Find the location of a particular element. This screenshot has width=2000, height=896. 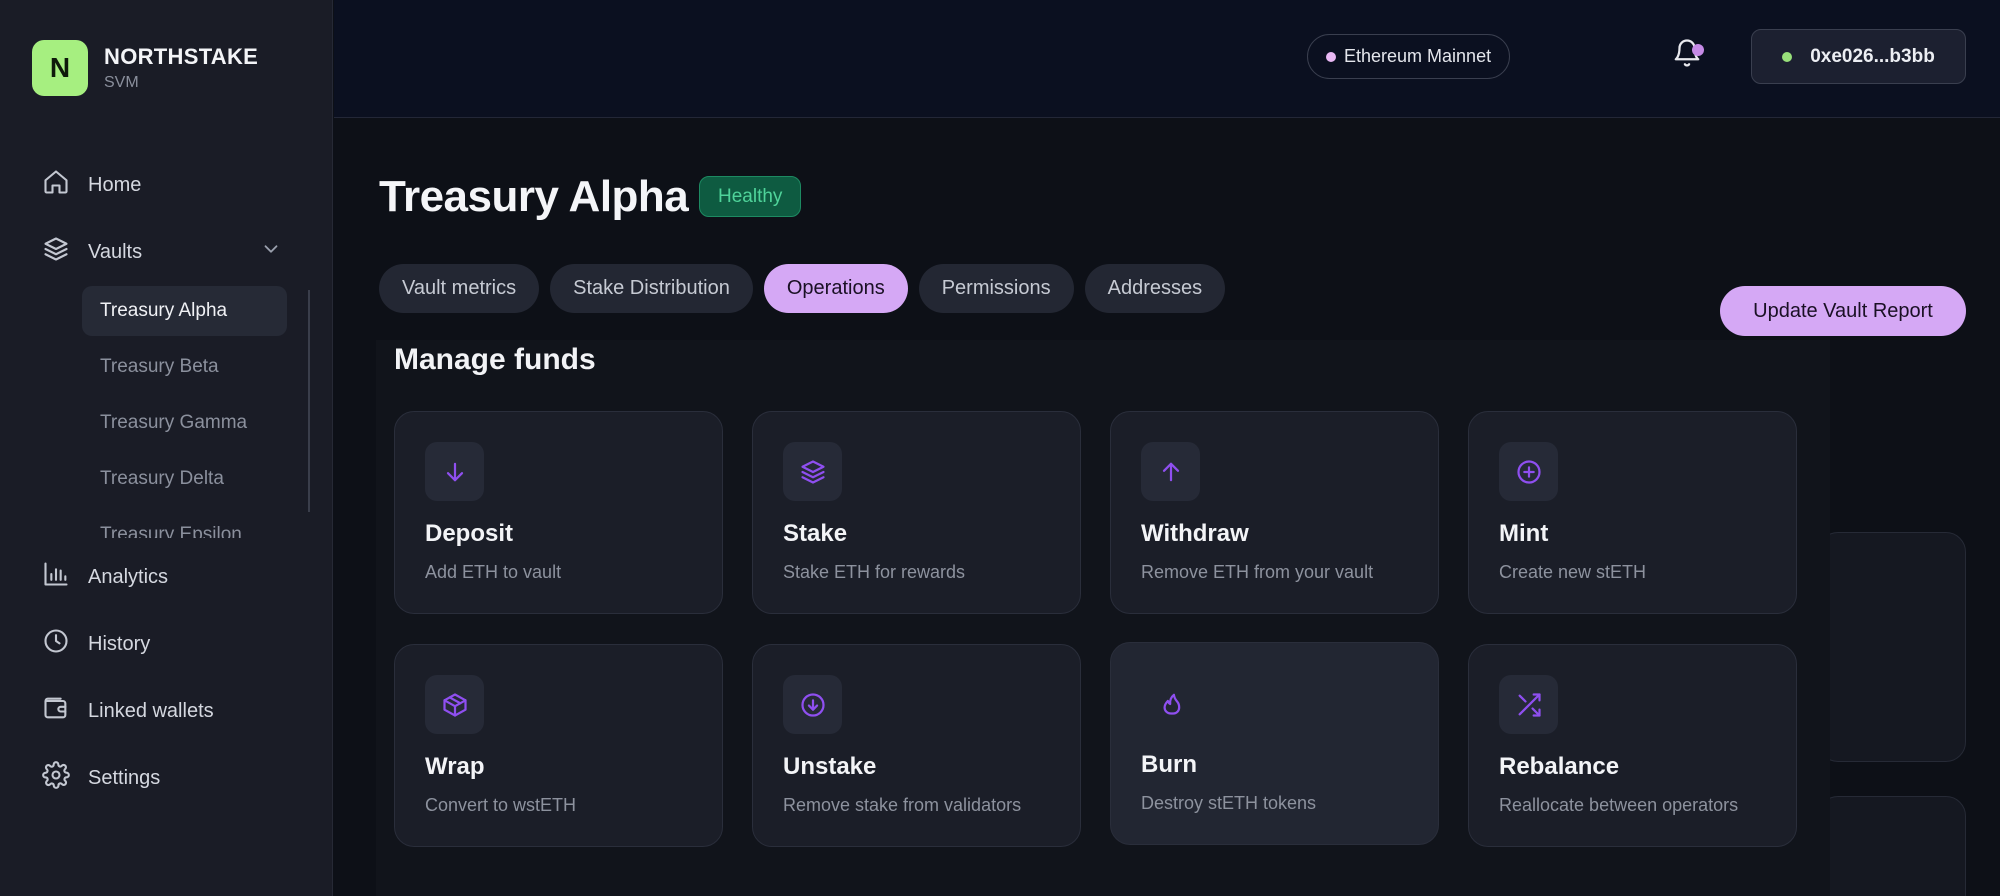

operation-card-withdraw: Withdraw Remove ETH from your vault is located at coordinates (1274, 512).